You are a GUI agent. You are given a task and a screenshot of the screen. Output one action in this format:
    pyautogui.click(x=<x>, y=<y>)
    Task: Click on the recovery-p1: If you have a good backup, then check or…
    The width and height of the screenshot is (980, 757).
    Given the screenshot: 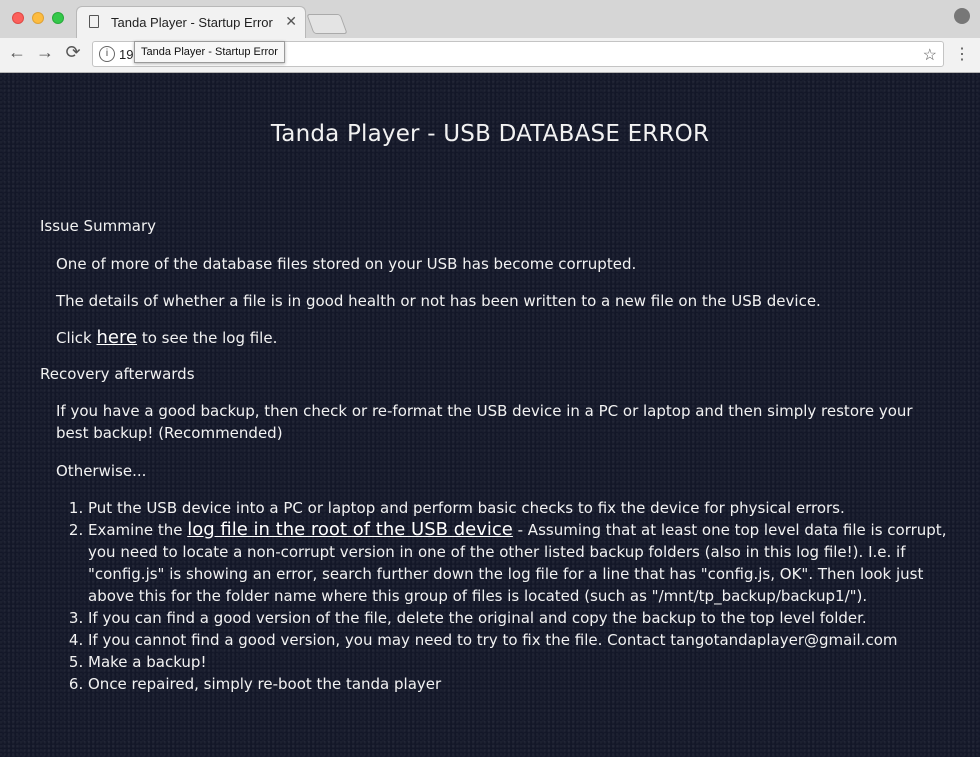 What is the action you would take?
    pyautogui.click(x=484, y=422)
    